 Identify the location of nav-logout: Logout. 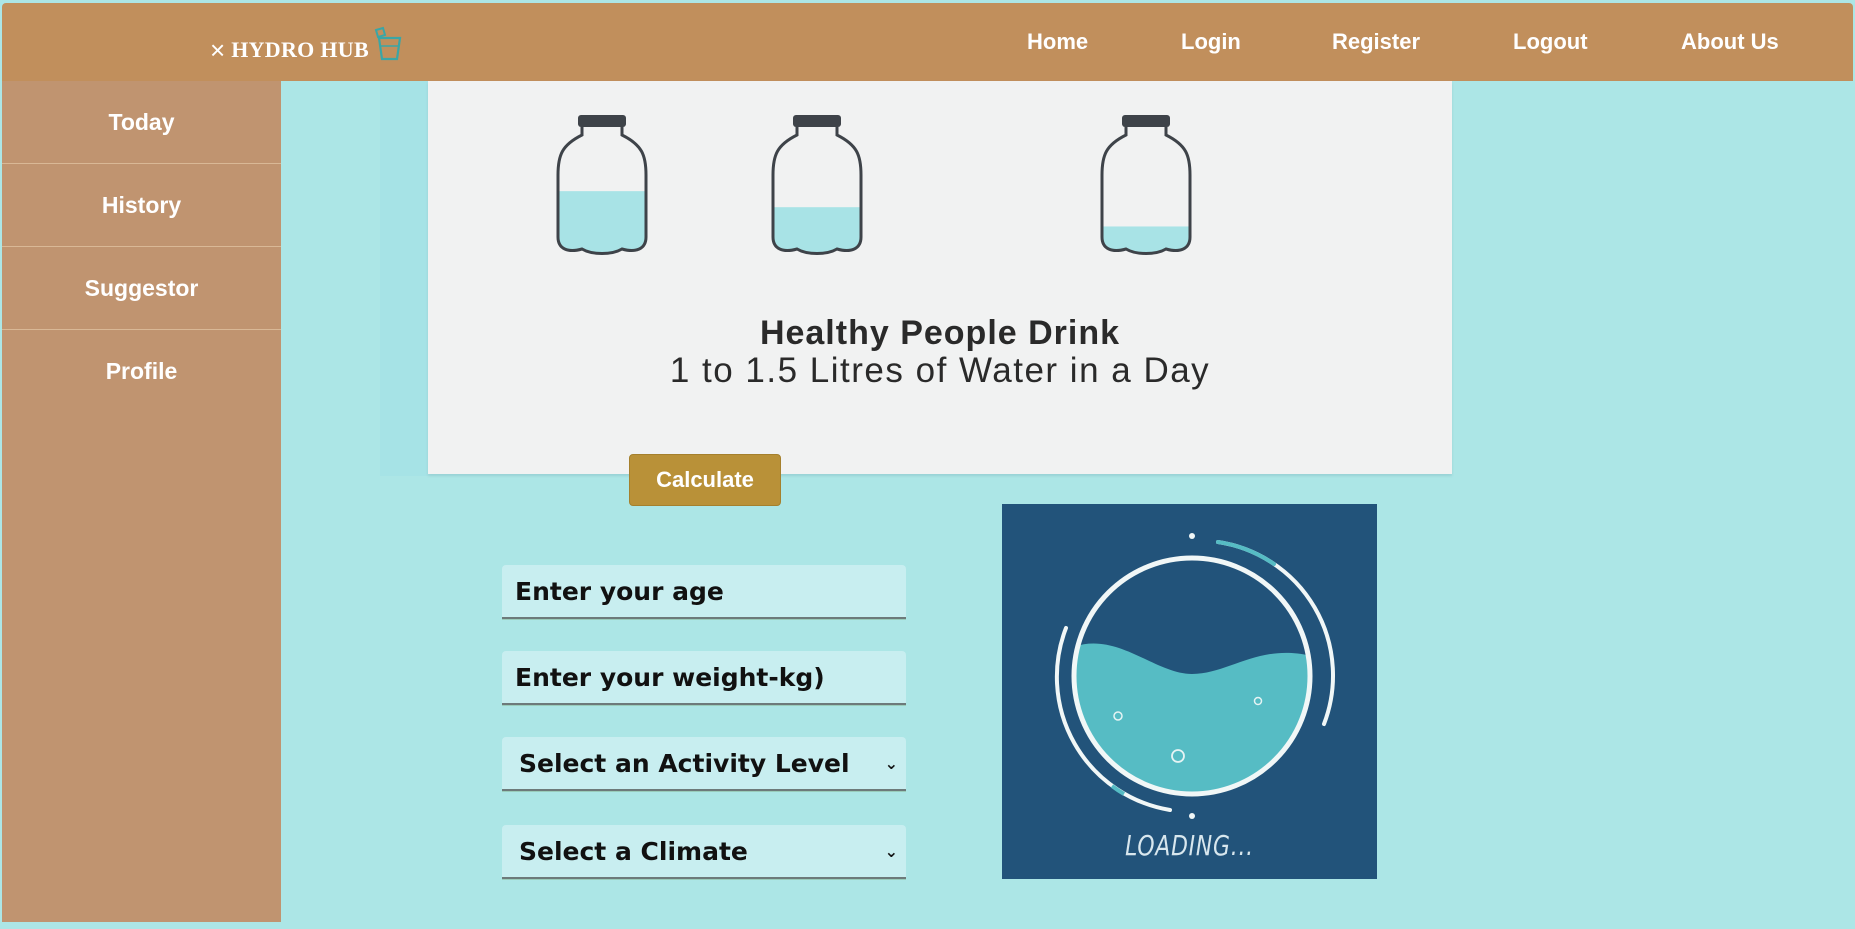
(1550, 42).